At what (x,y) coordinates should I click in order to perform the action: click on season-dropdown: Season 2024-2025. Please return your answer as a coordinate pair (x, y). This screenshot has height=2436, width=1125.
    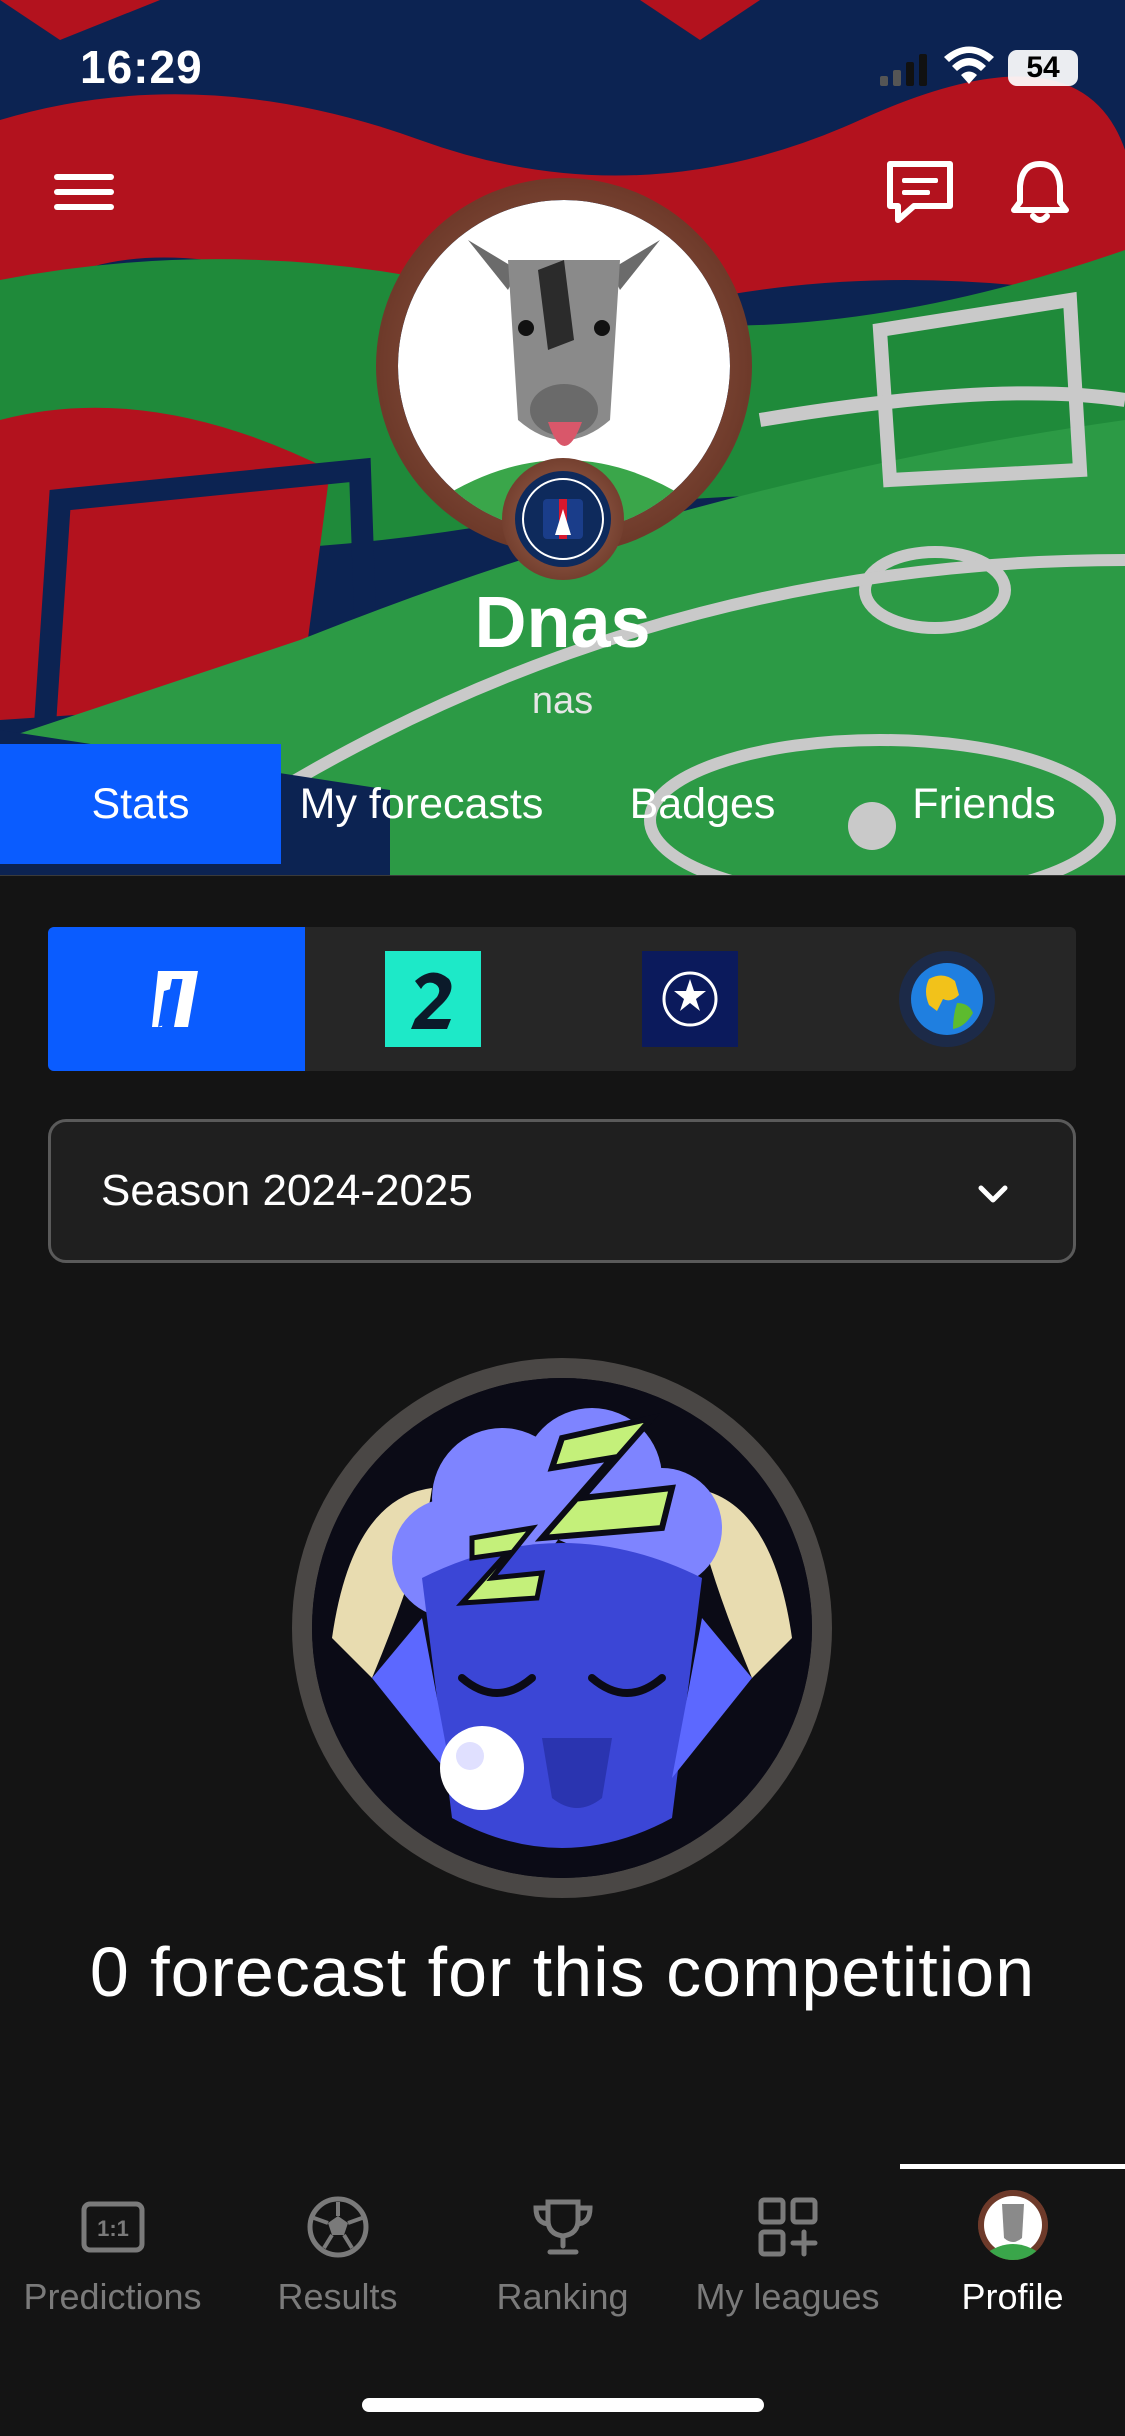
    Looking at the image, I should click on (562, 1191).